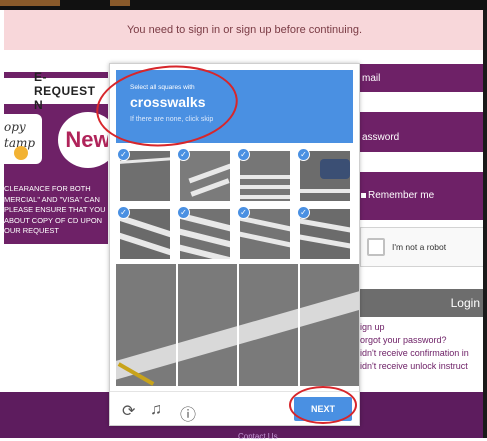  Describe the element at coordinates (53, 220) in the screenshot. I see `banner-line: ABOUT COPY OF CD UPON` at that location.